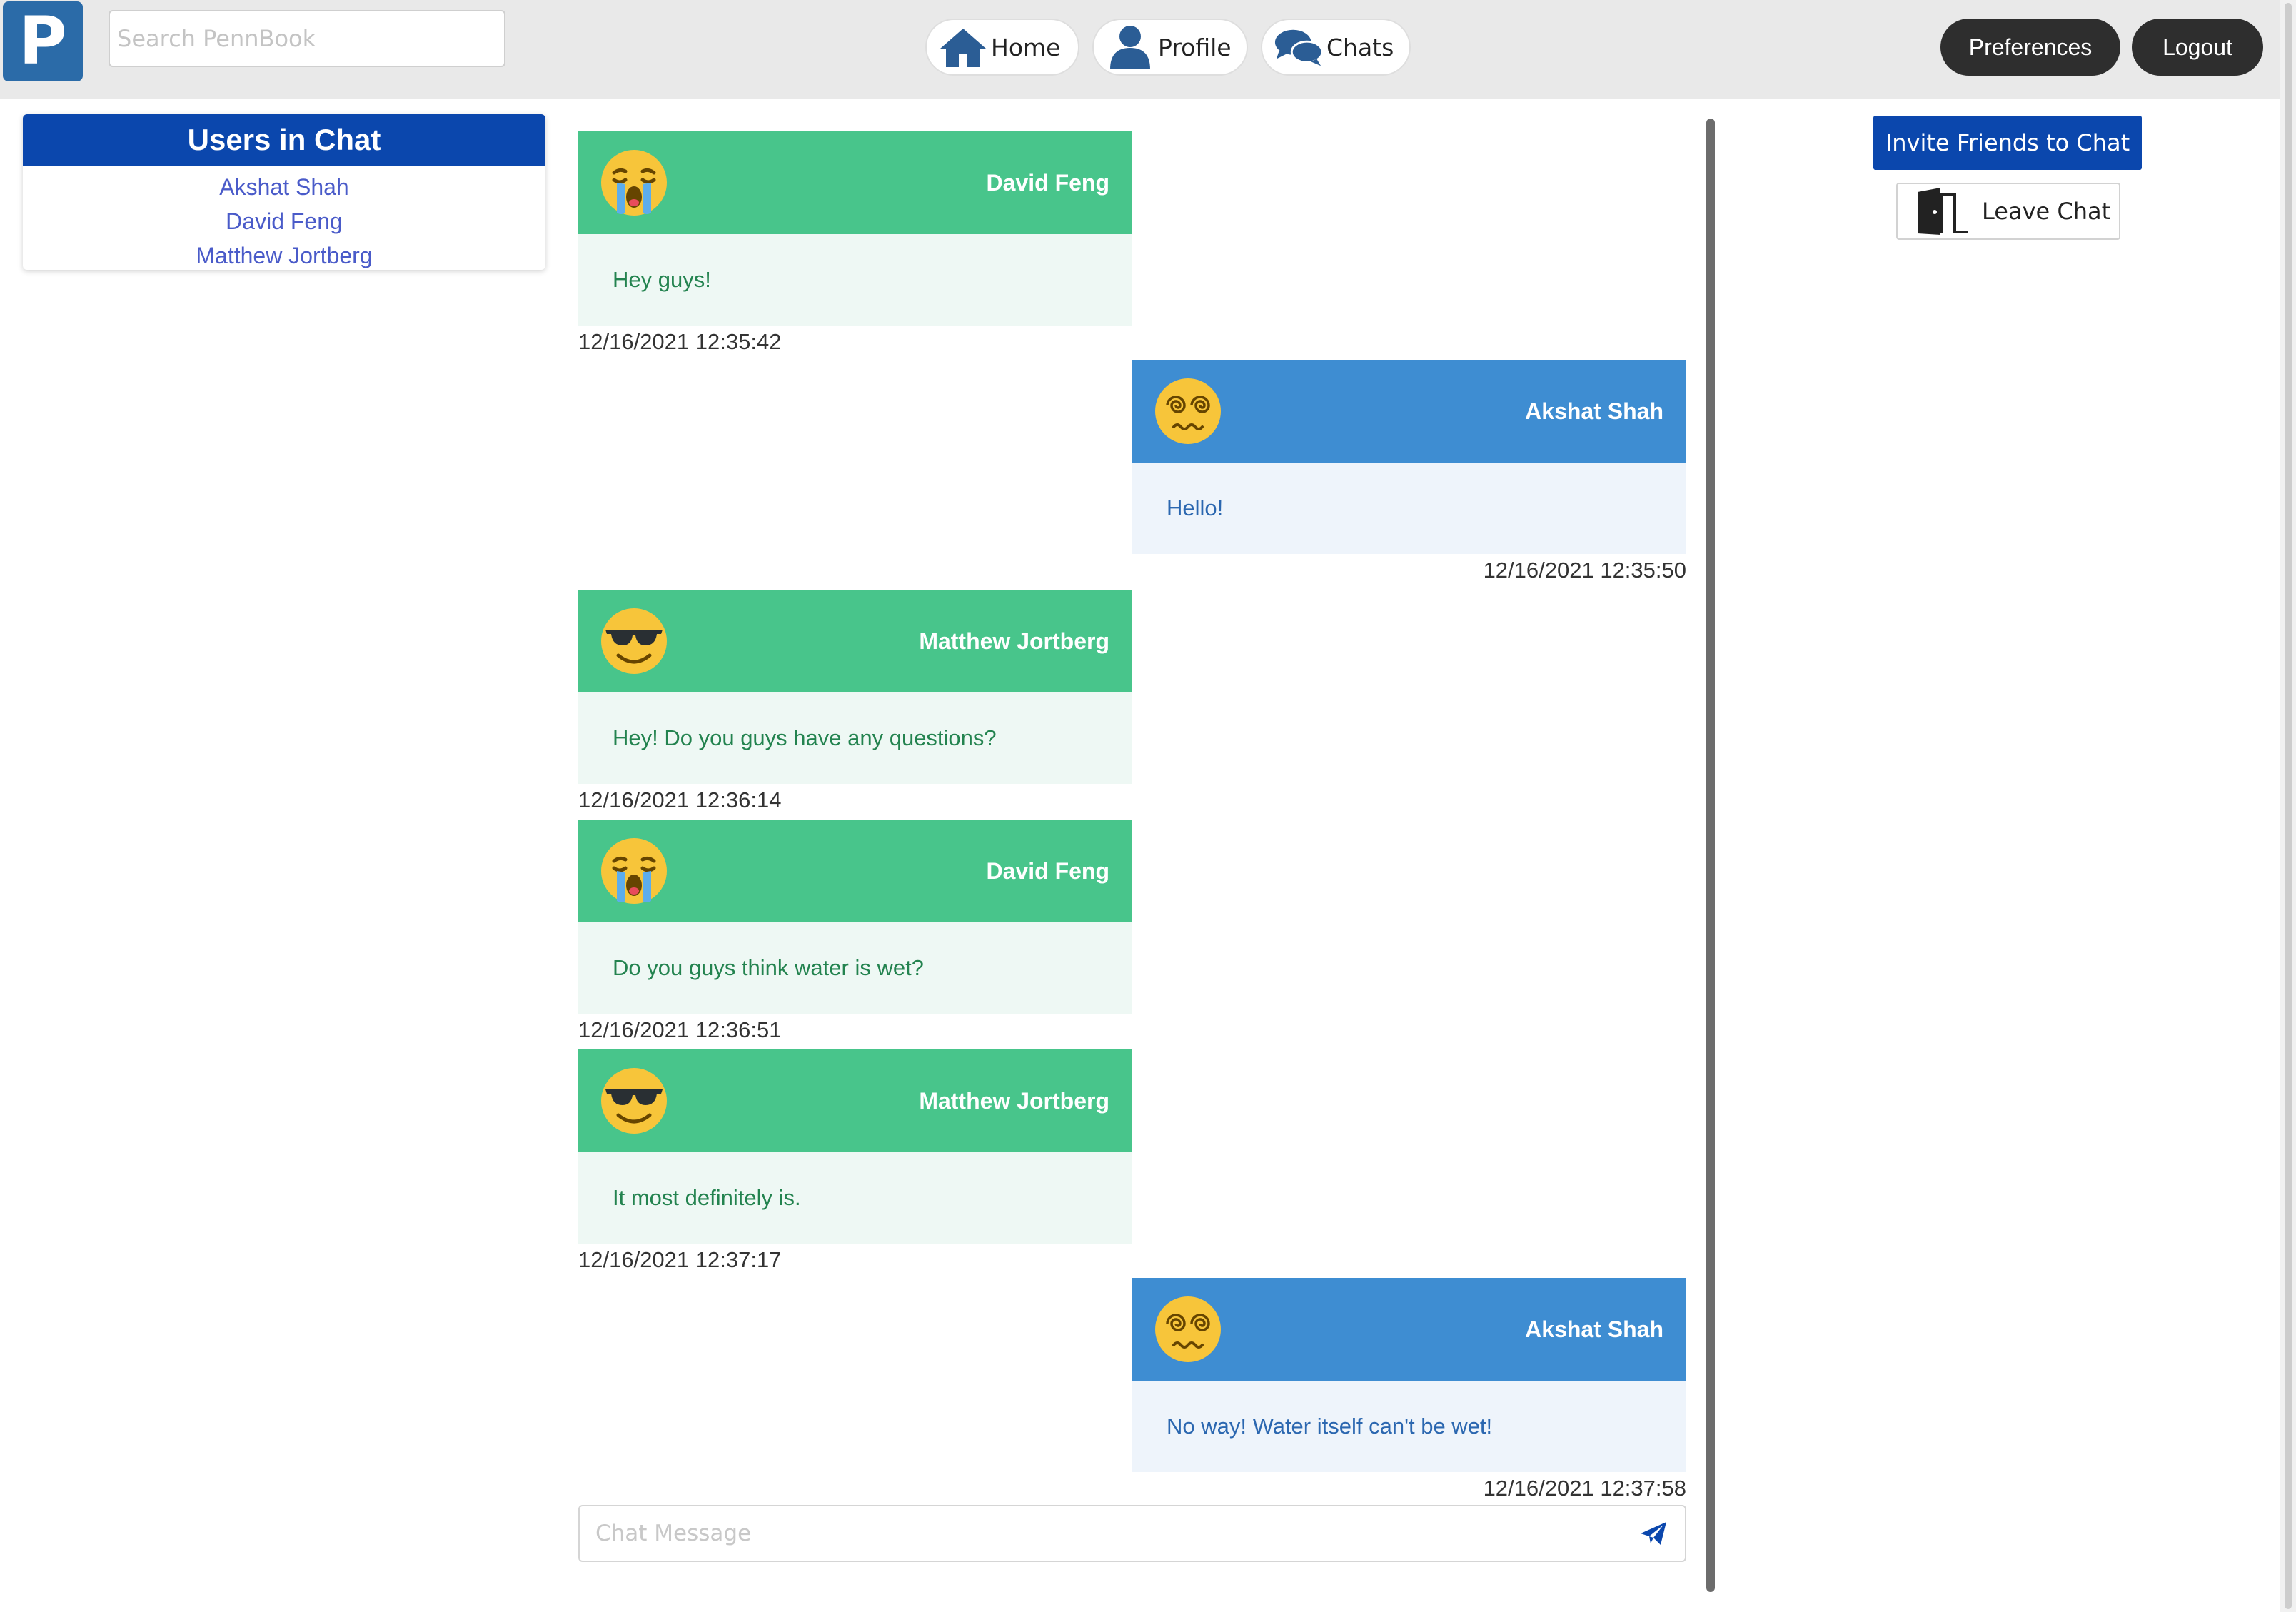 Image resolution: width=2296 pixels, height=1612 pixels. What do you see at coordinates (284, 140) in the screenshot?
I see `users-panel-title: Users in Chat` at bounding box center [284, 140].